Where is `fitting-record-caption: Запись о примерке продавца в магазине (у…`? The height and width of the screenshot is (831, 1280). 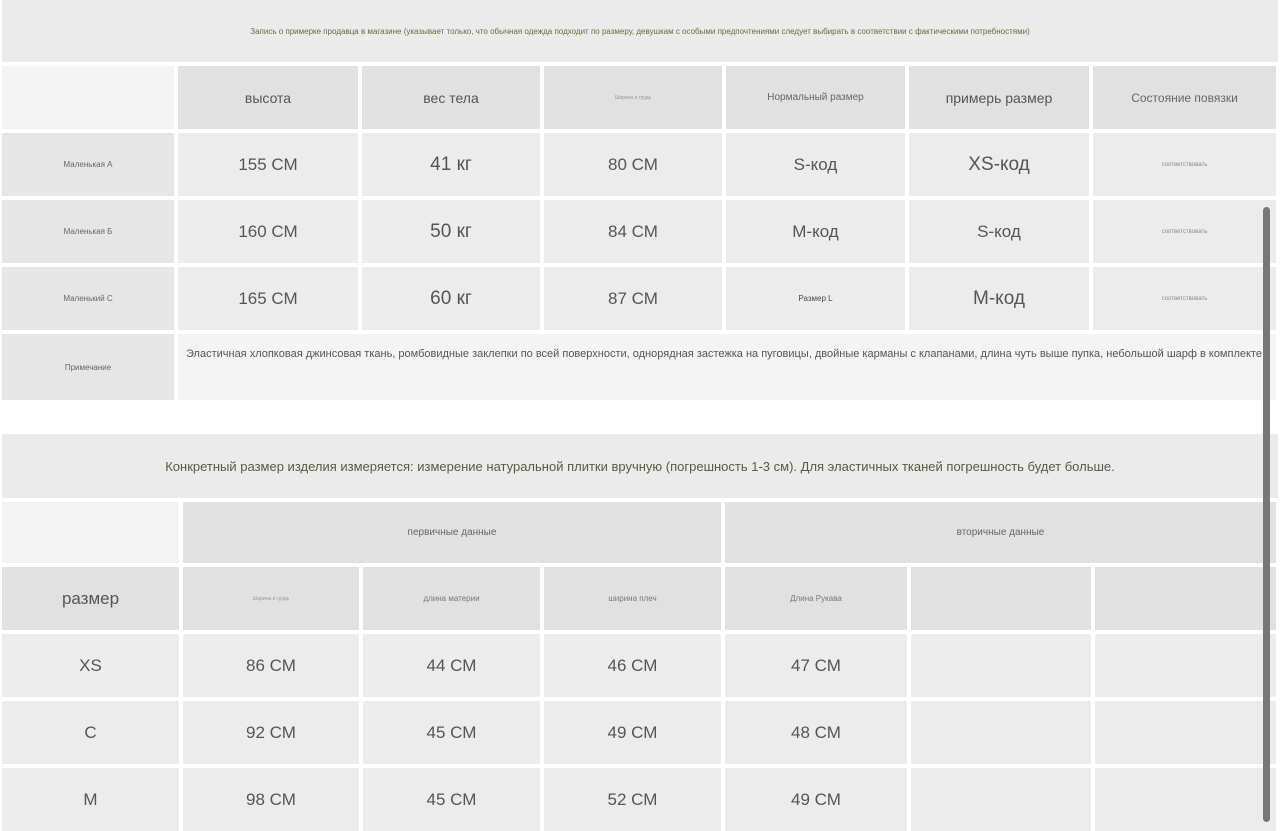
fitting-record-caption: Запись о примерке продавца в магазине (у… is located at coordinates (640, 31).